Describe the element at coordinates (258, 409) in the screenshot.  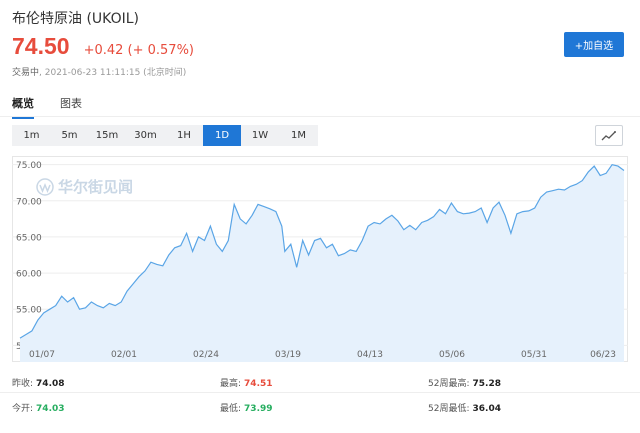
I see `stat-low-value: 73.99` at that location.